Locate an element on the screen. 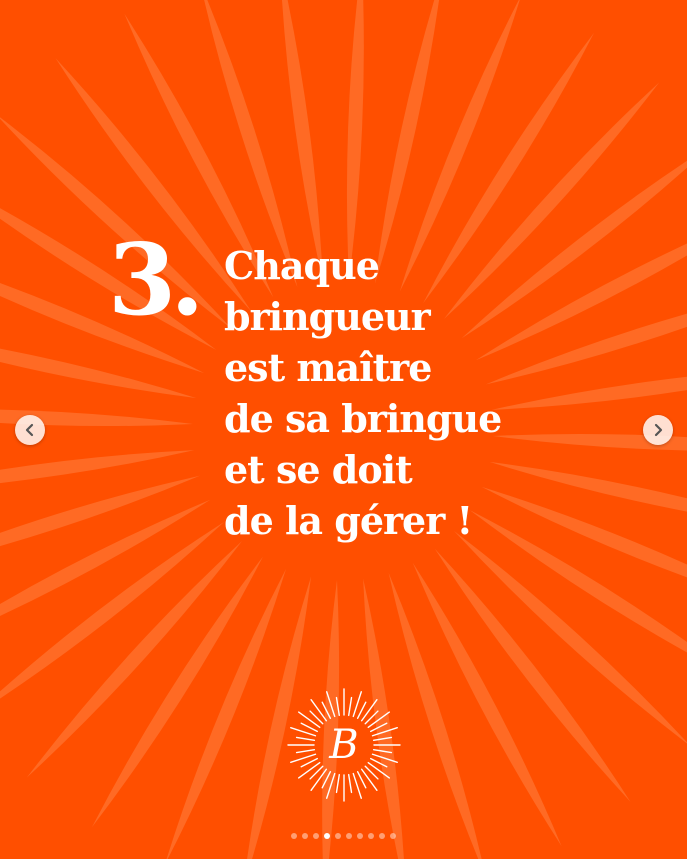  previous-slide-button is located at coordinates (30, 430).